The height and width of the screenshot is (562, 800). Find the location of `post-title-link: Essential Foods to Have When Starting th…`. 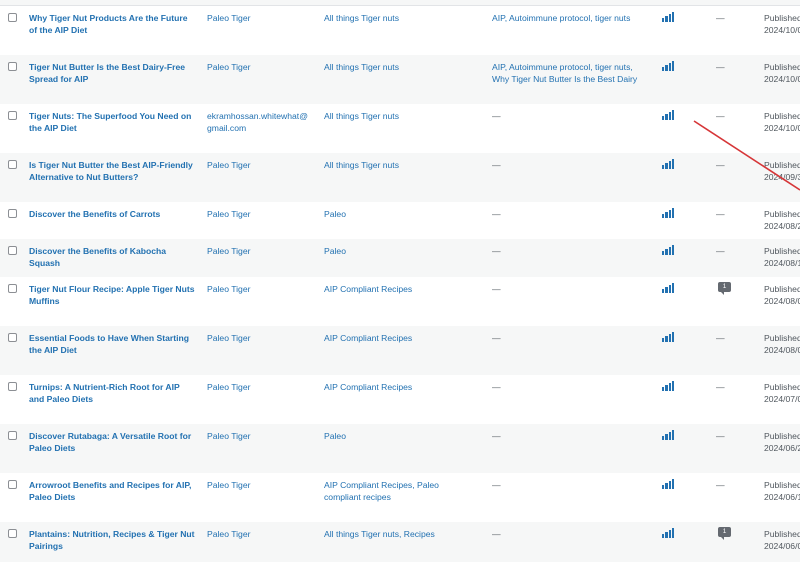

post-title-link: Essential Foods to Have When Starting th… is located at coordinates (113, 344).